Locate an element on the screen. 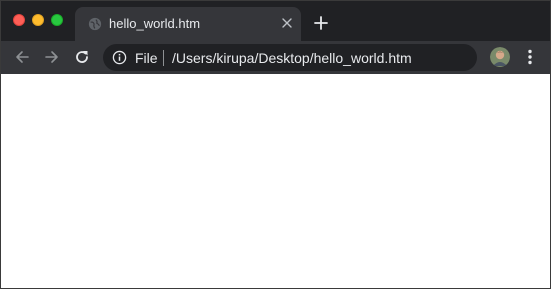  profile-picture-icon is located at coordinates (500, 57).